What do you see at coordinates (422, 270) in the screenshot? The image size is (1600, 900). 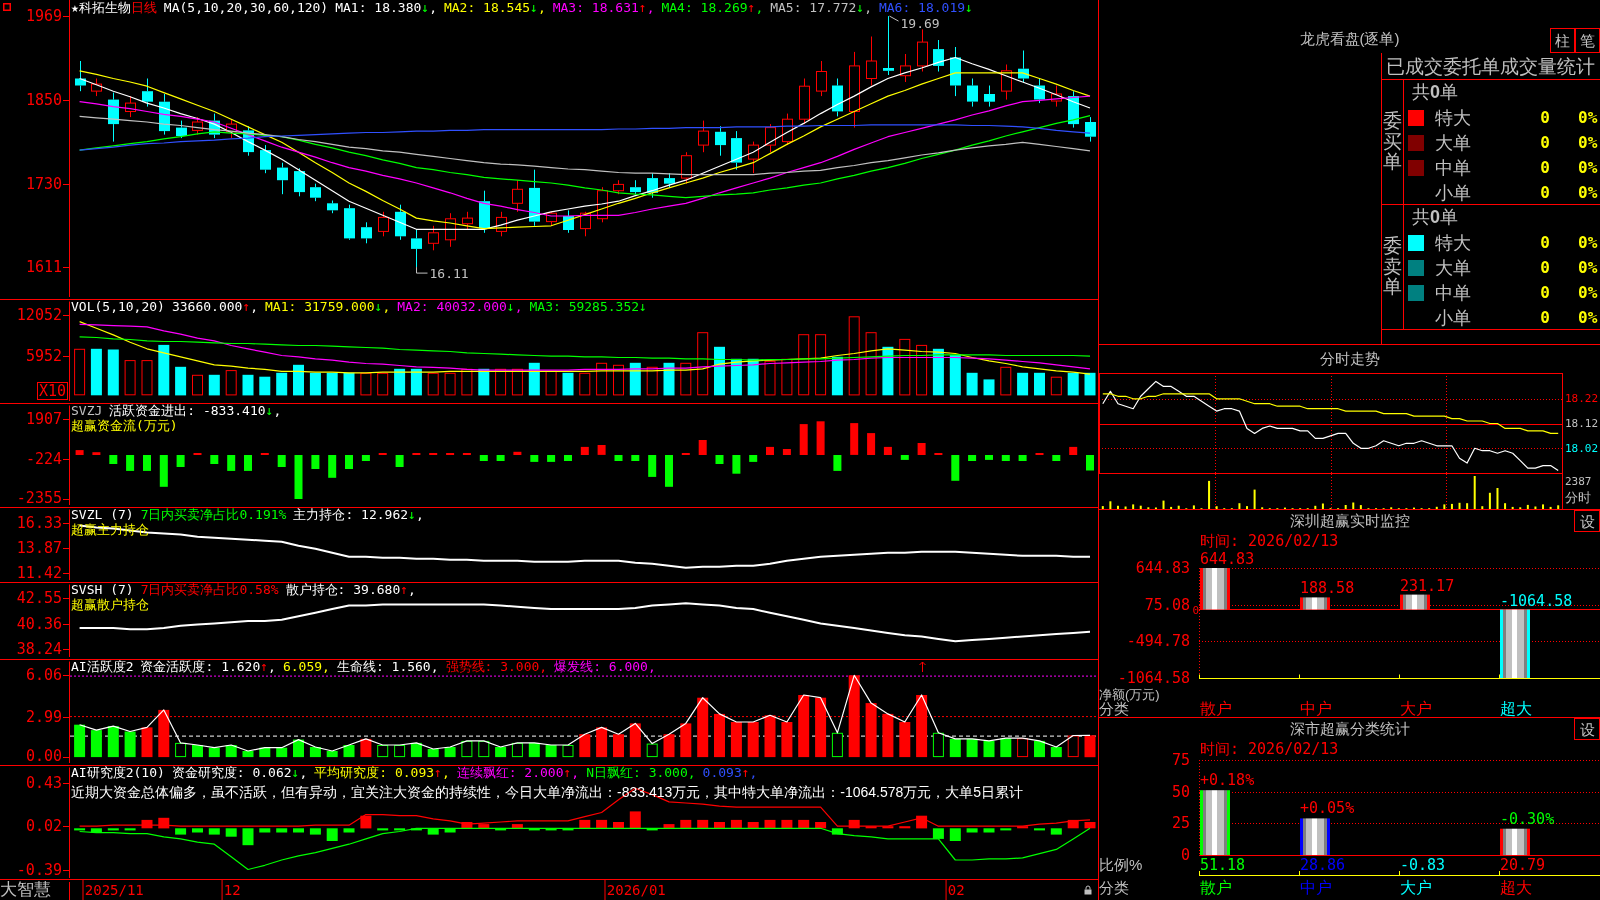 I see `leader-line` at bounding box center [422, 270].